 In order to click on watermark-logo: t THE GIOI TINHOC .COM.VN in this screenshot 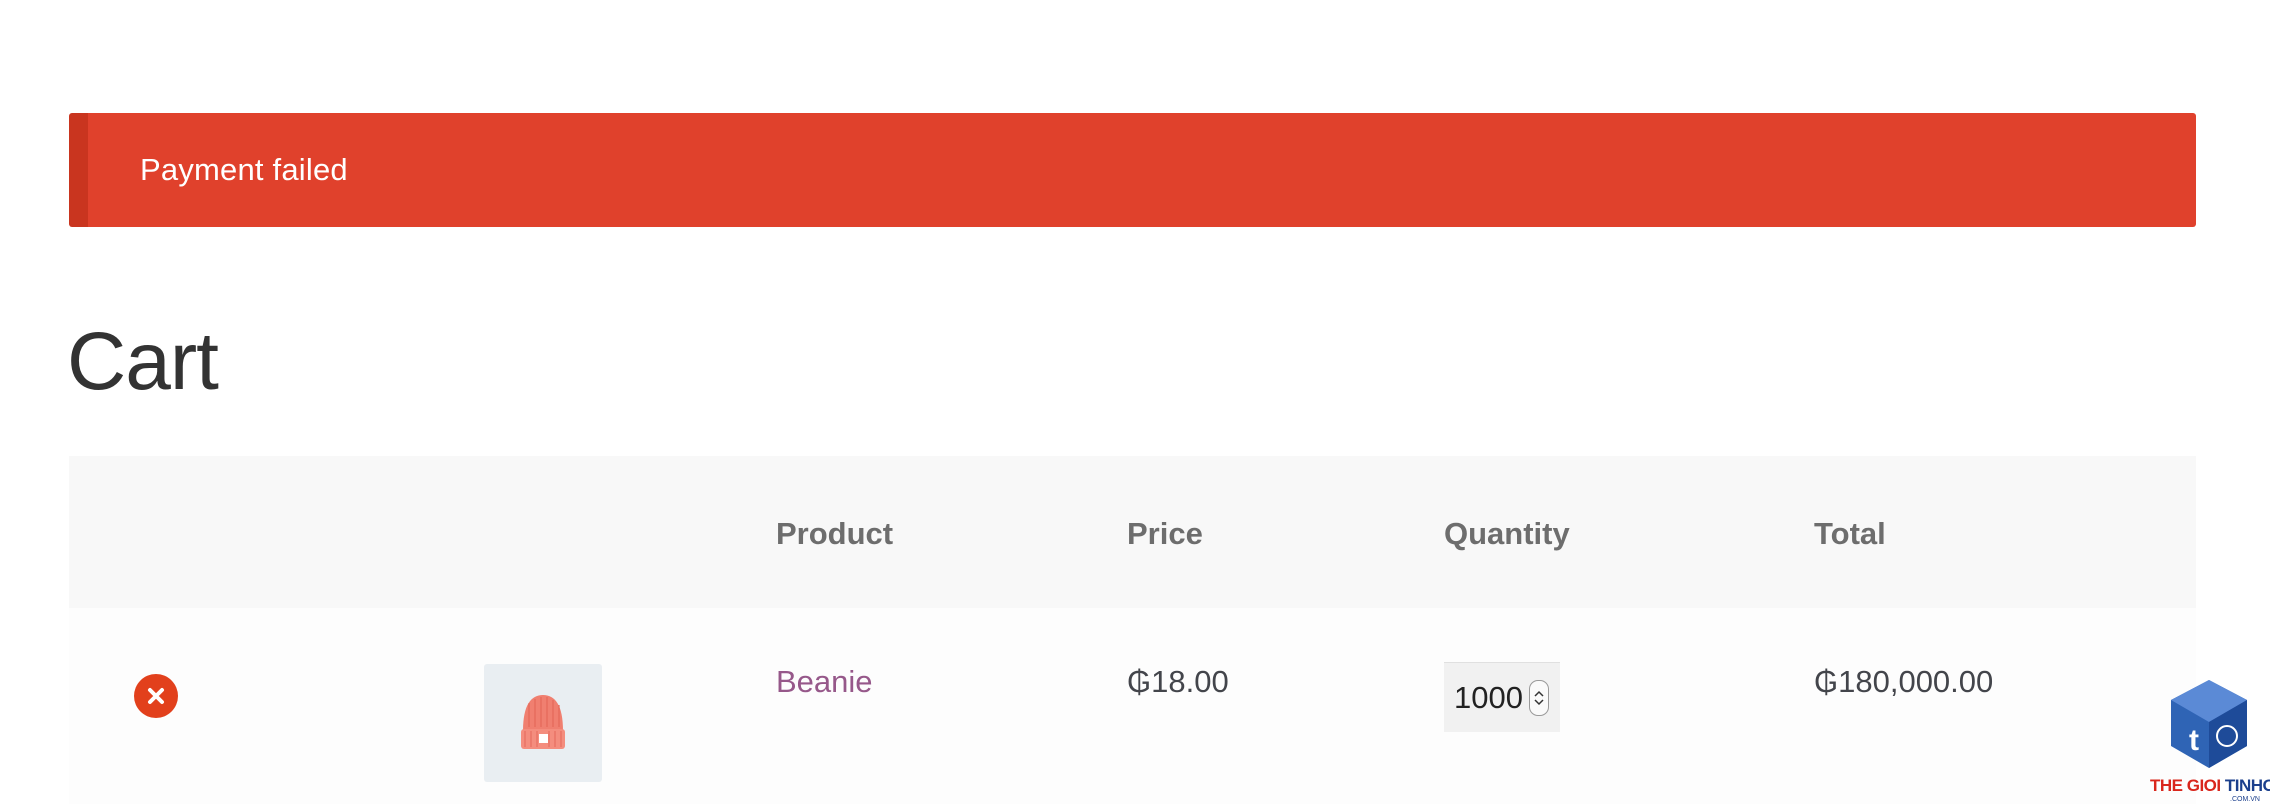, I will do `click(2210, 741)`.